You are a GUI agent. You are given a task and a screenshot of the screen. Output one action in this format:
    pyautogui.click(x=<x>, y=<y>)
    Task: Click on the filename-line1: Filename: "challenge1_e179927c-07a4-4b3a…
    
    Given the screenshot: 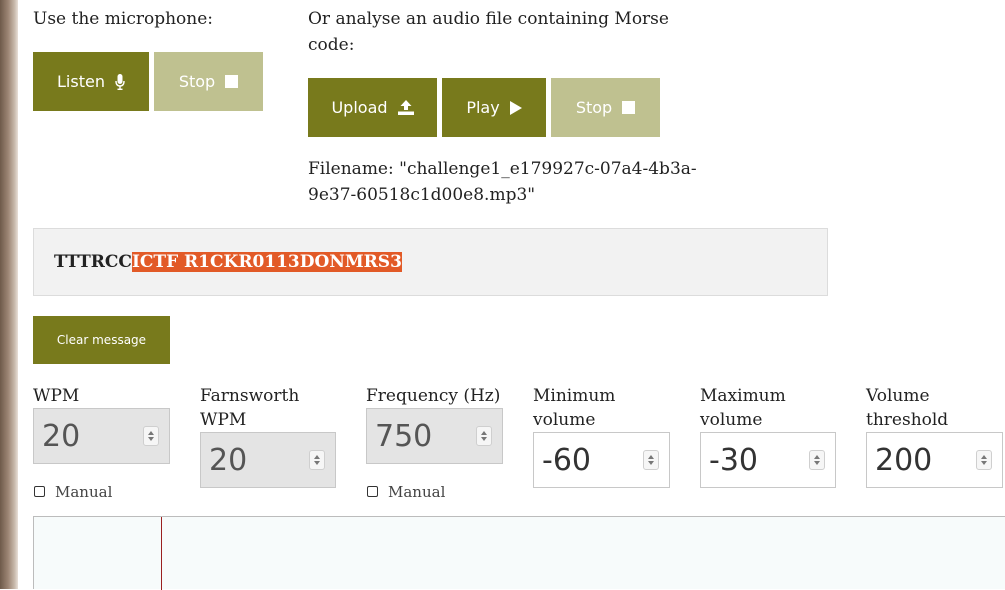 What is the action you would take?
    pyautogui.click(x=502, y=169)
    